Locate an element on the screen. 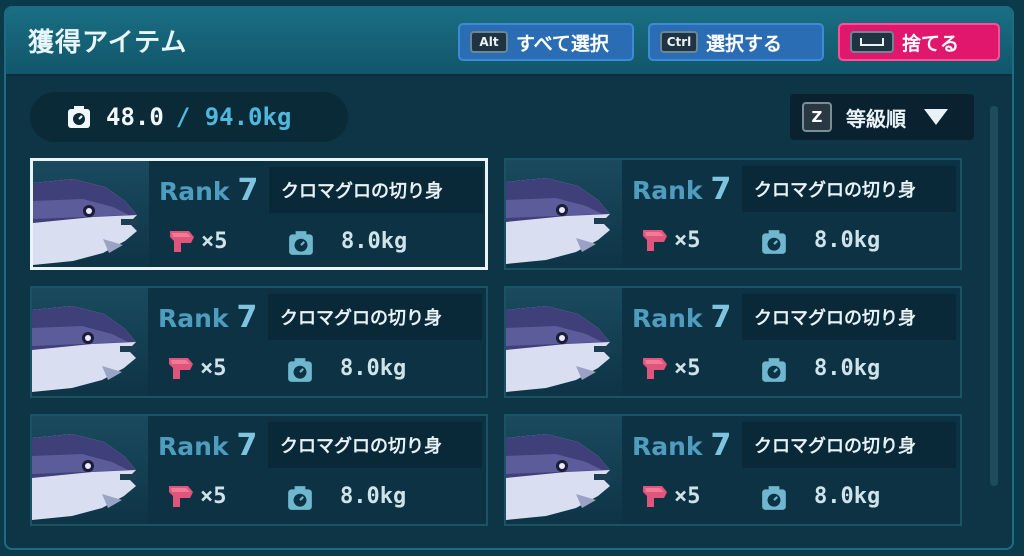  dropdown-triangle-icon is located at coordinates (936, 117).